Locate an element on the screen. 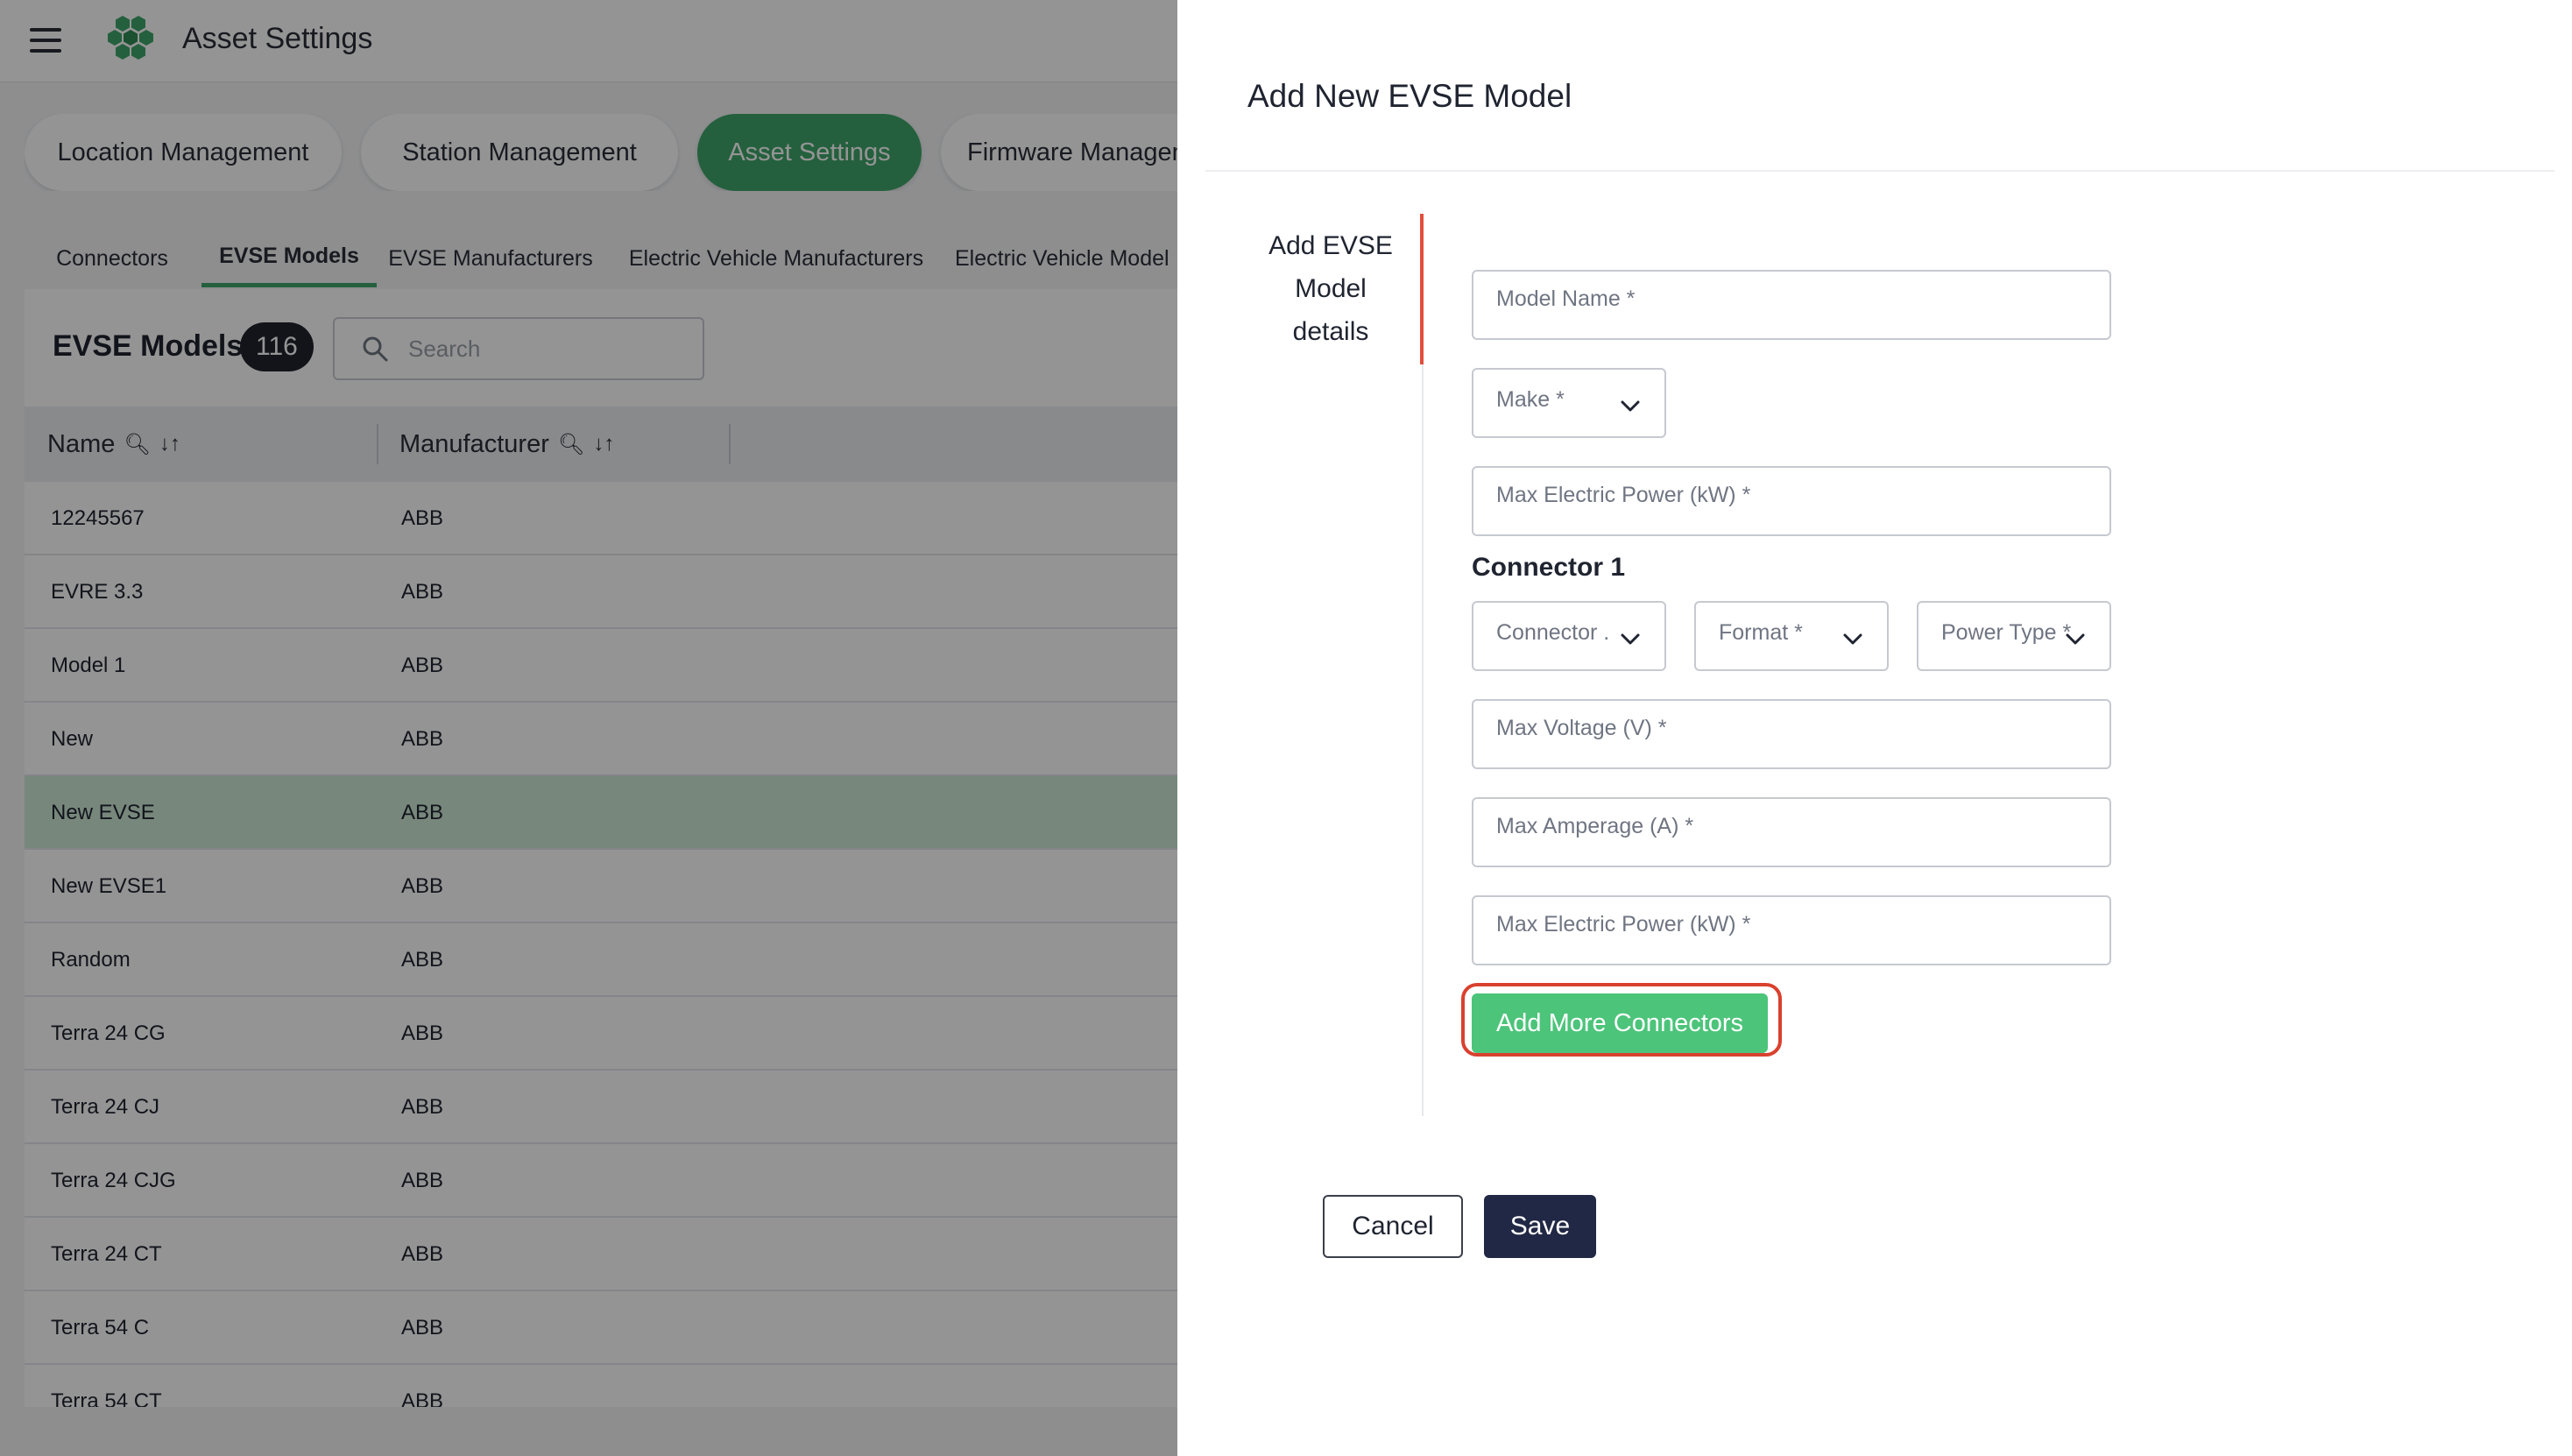  step-label-line: Model is located at coordinates (1331, 288).